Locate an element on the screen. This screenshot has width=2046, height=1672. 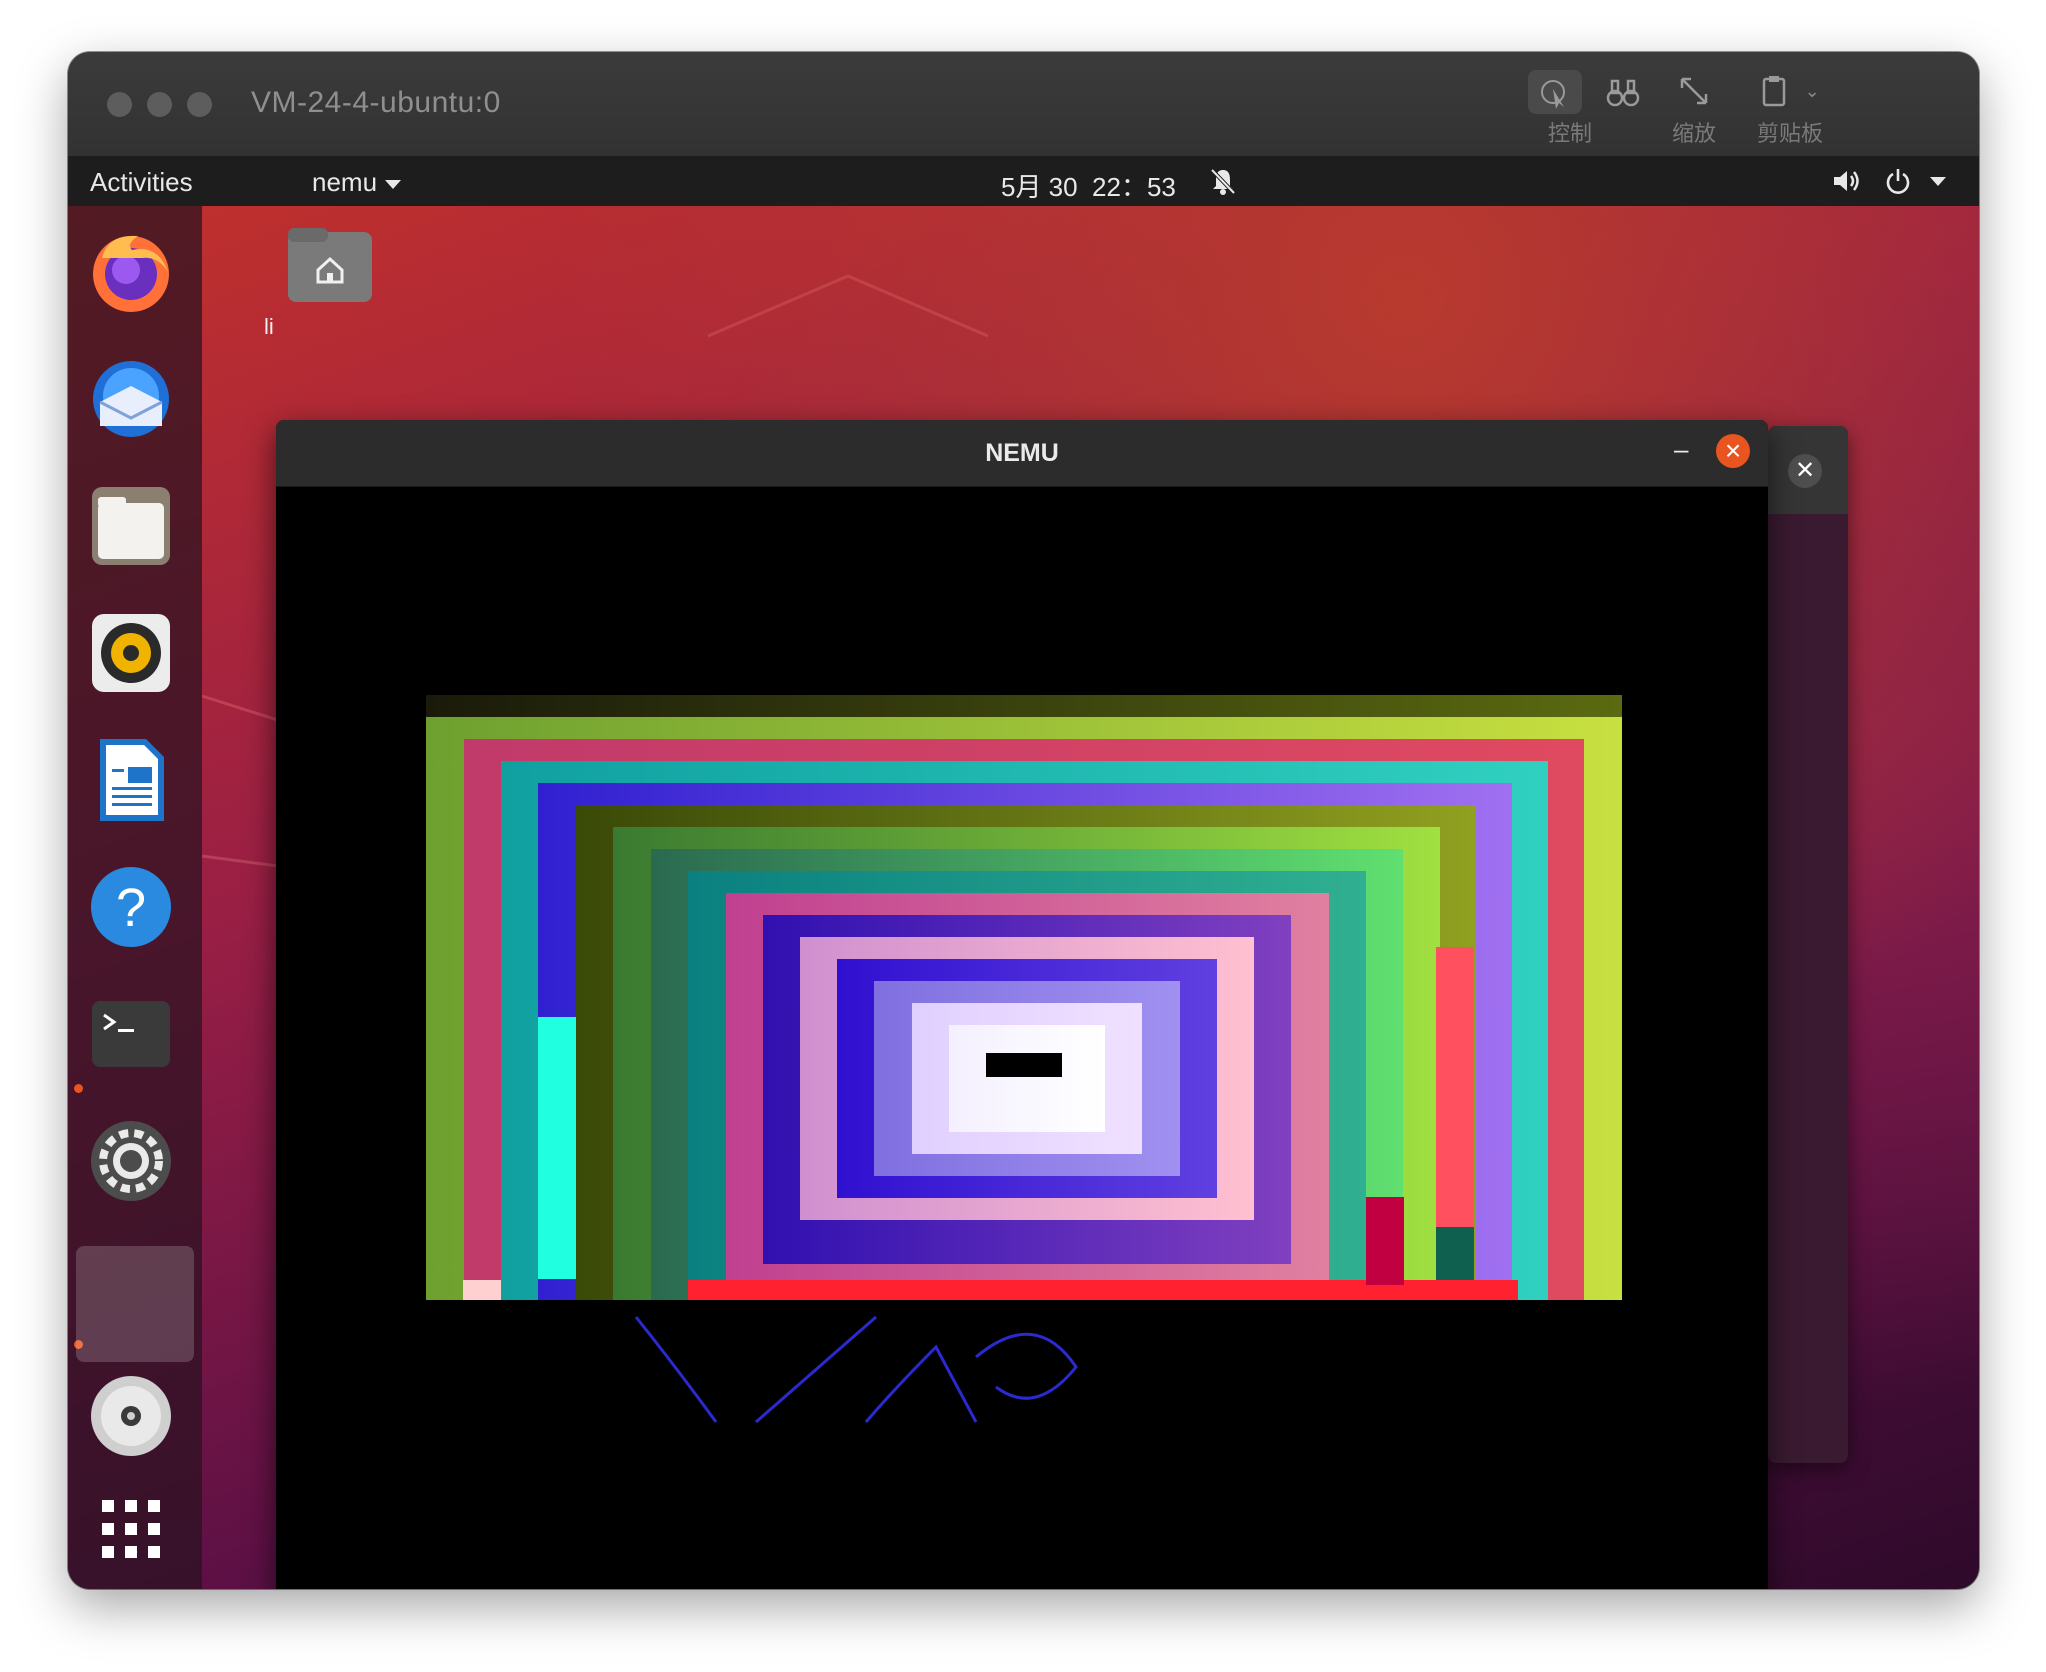
files-launcher is located at coordinates (131, 526).